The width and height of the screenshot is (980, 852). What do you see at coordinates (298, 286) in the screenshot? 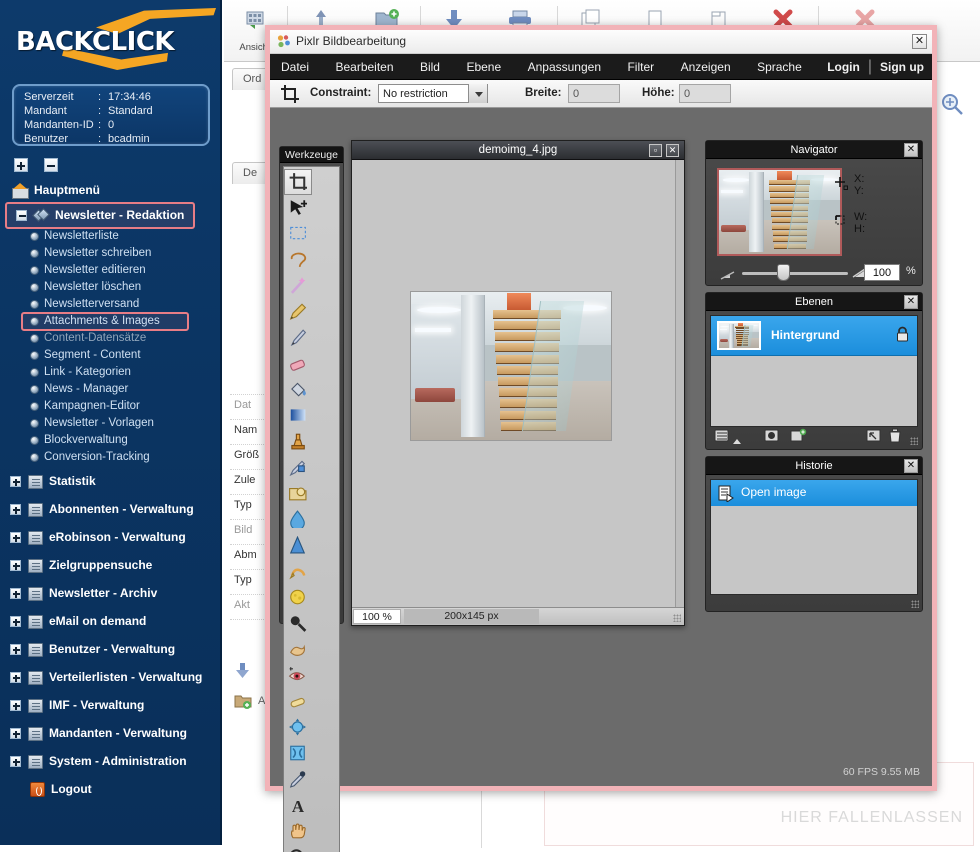
I see `magic-wand-tool` at bounding box center [298, 286].